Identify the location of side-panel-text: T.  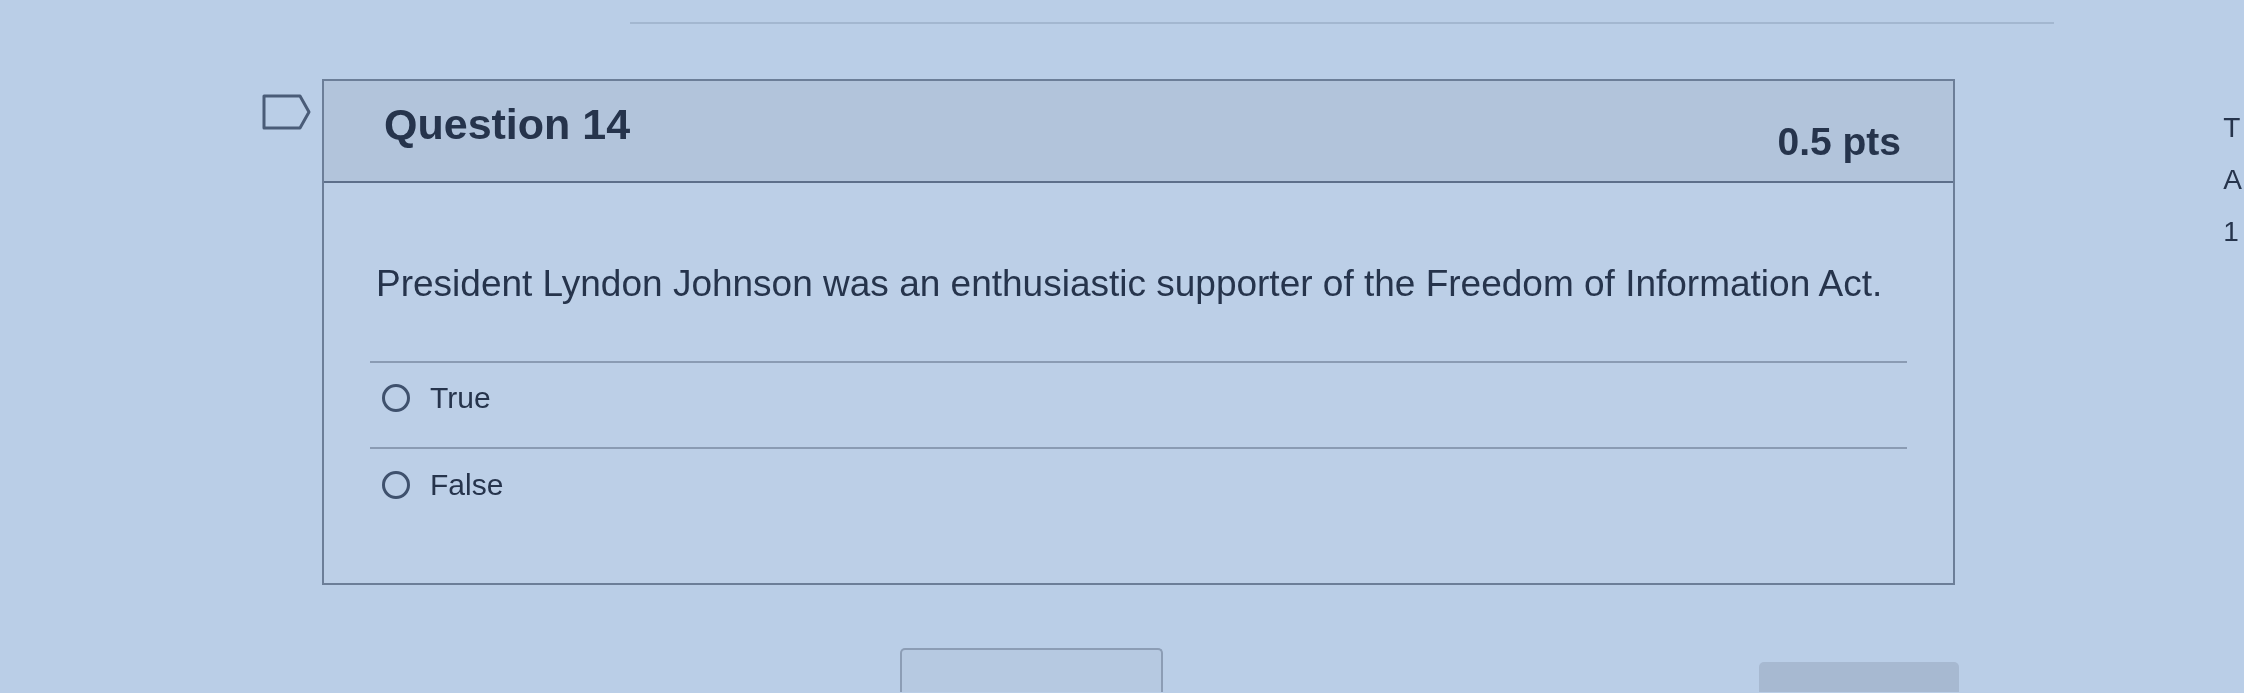
(2232, 128).